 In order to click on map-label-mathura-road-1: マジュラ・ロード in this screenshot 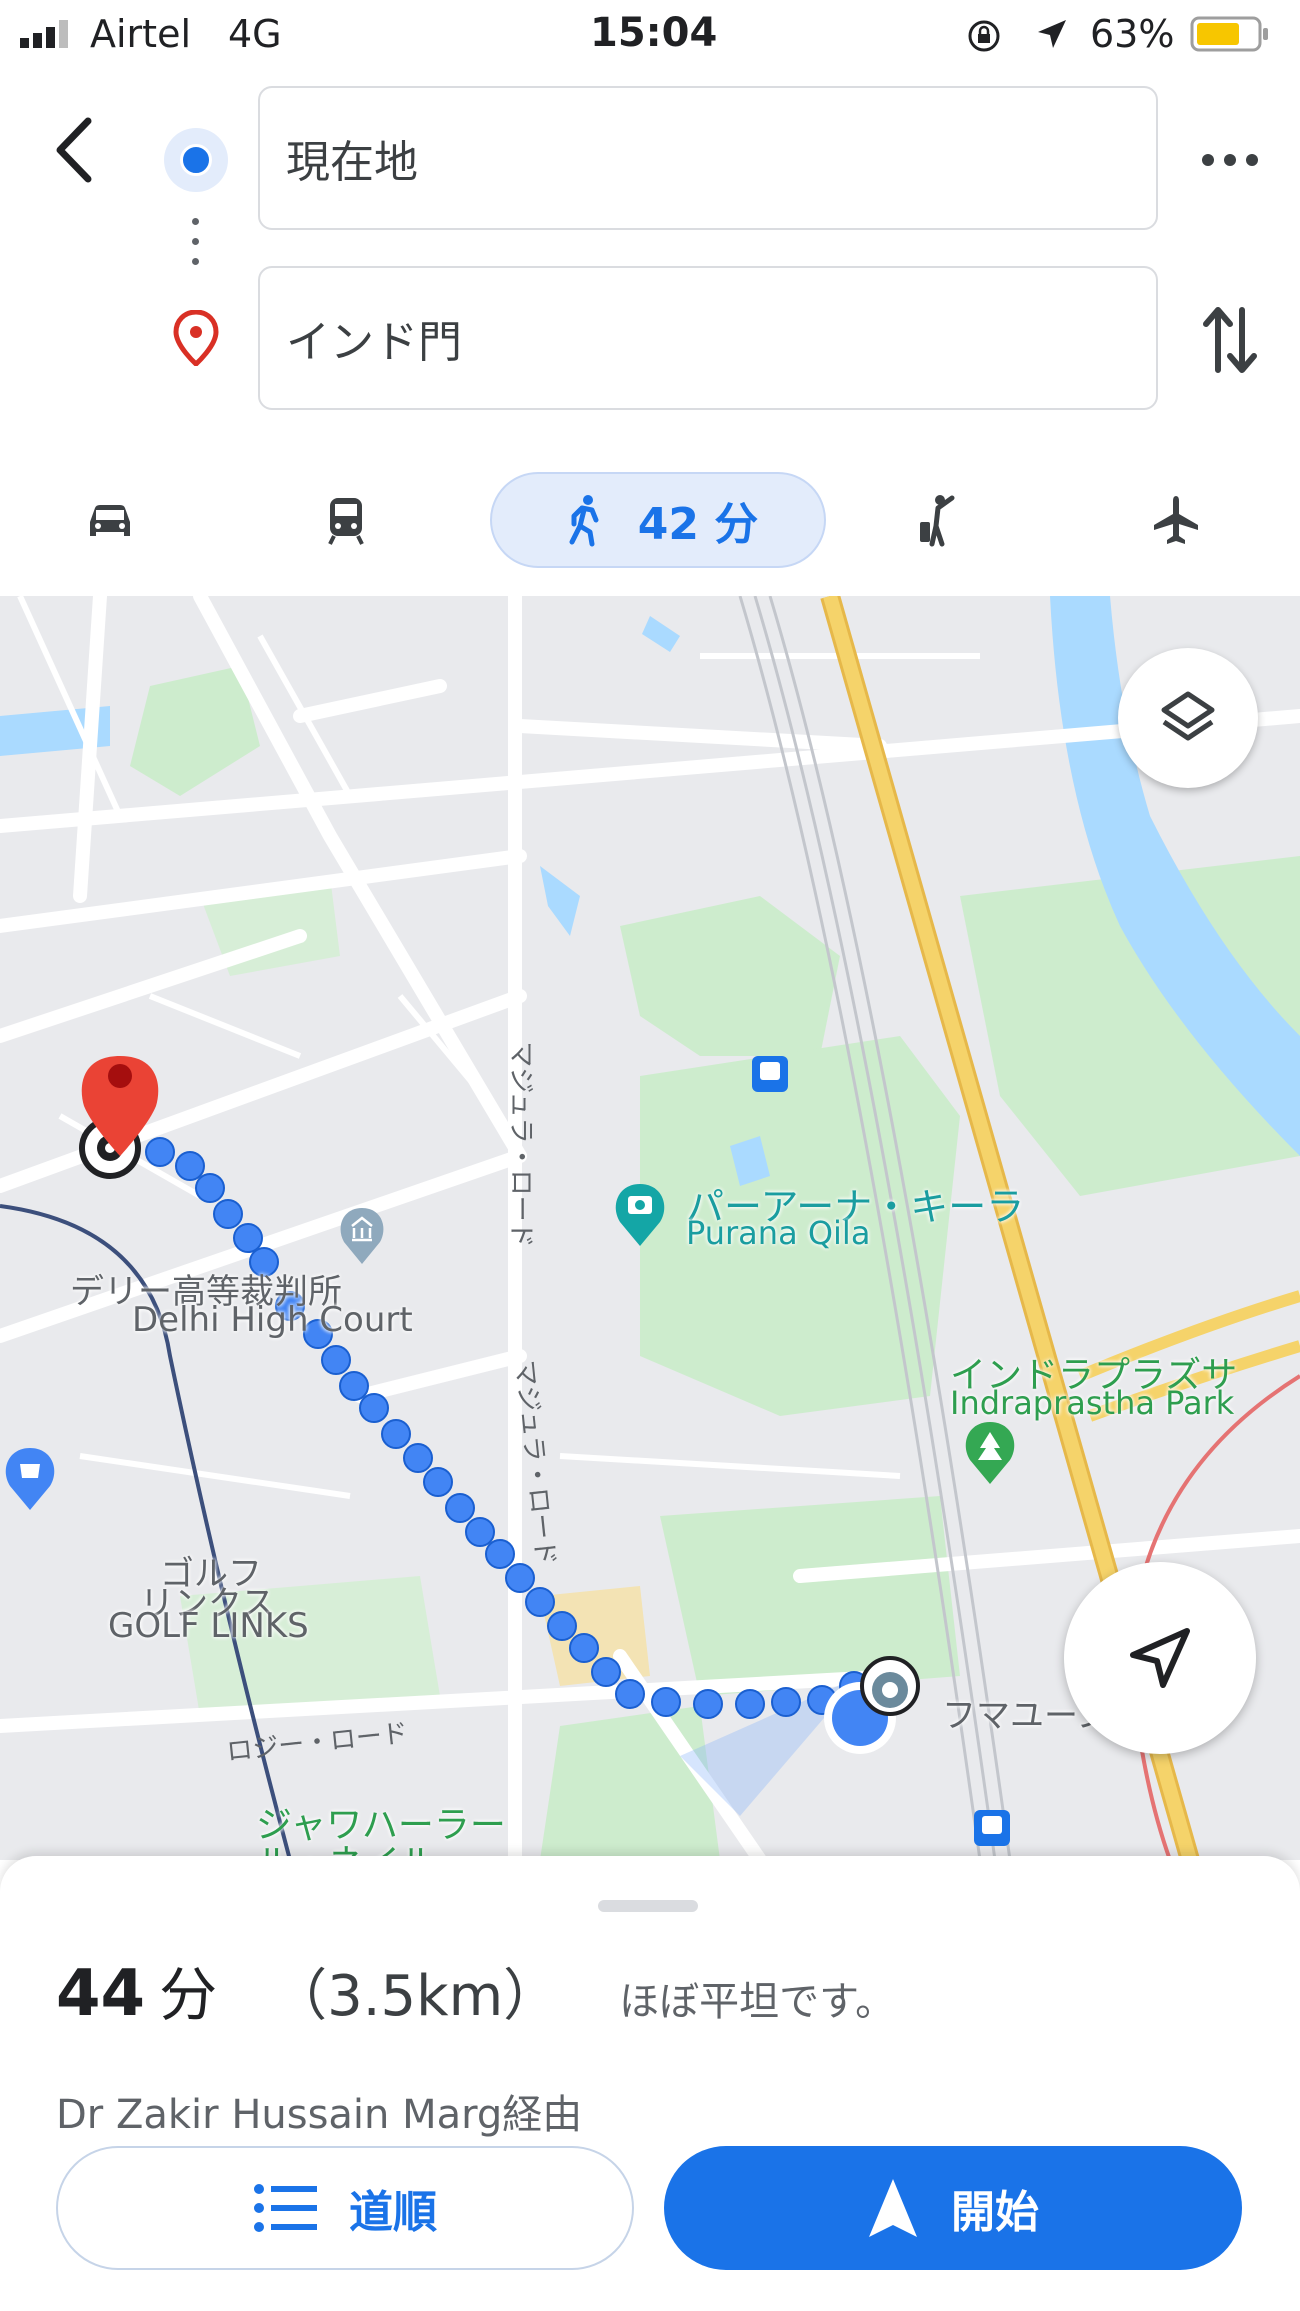, I will do `click(520, 1144)`.